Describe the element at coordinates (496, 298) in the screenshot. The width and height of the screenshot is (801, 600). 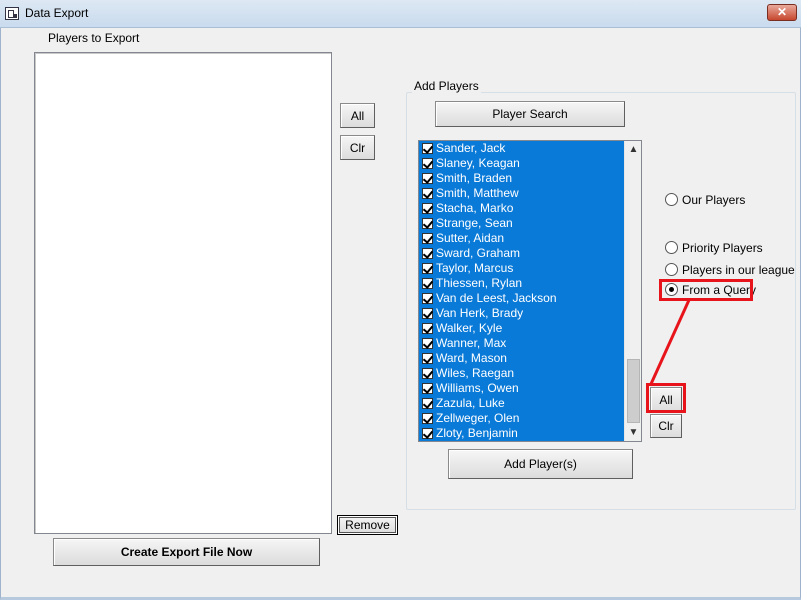
I see `player-name: Van de Leest, Jackson` at that location.